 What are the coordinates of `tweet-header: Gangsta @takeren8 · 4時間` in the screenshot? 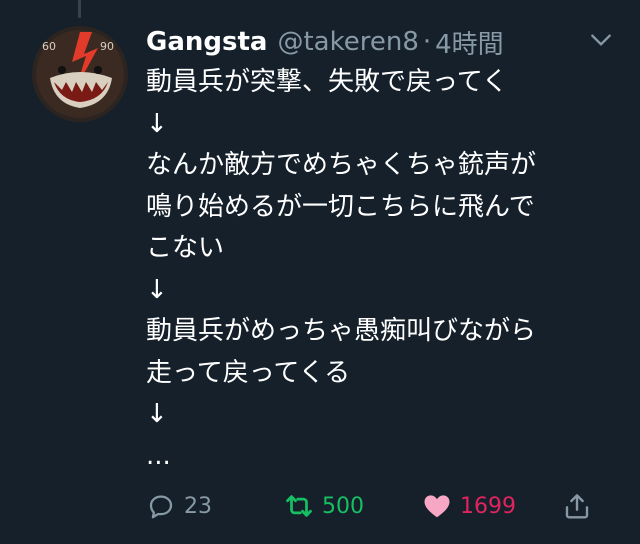 It's located at (383, 42).